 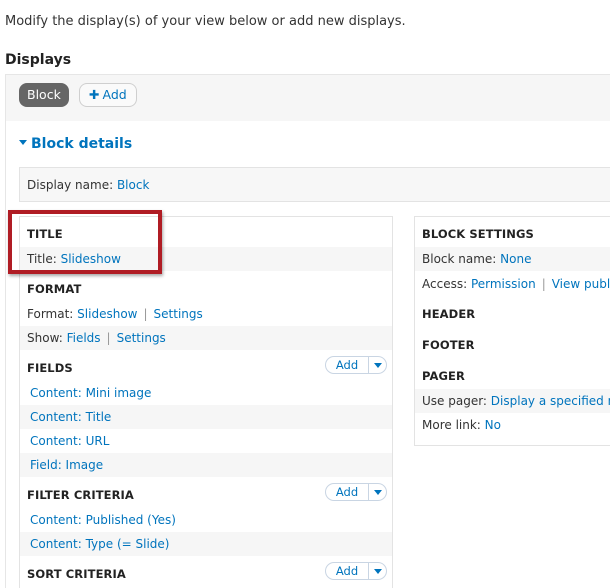 I want to click on more-link-label: More link:, so click(x=451, y=425).